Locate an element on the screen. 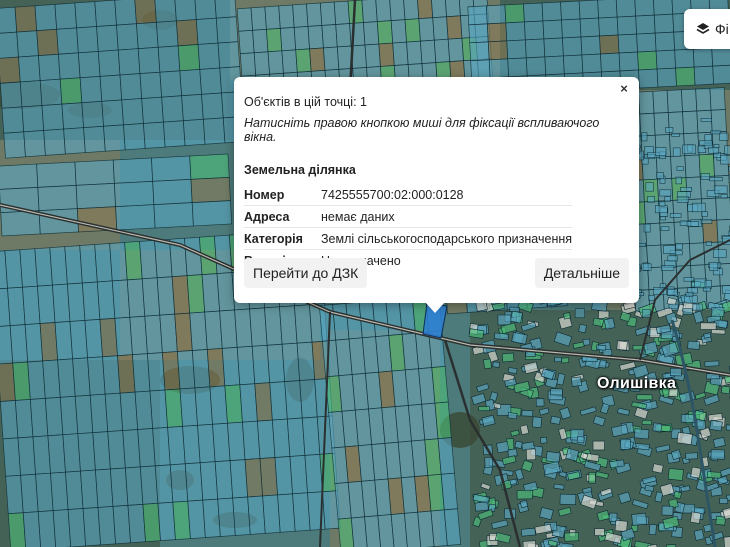 The image size is (730, 547). popup-pointer is located at coordinates (435, 307).